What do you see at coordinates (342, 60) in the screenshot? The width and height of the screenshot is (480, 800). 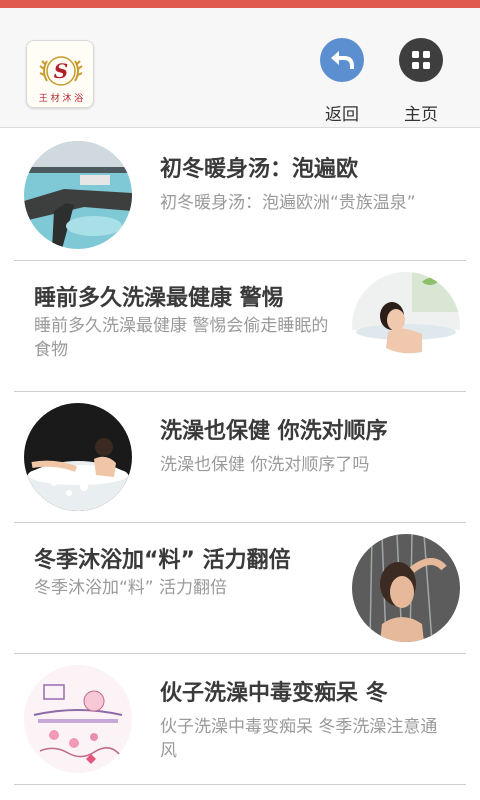 I see `back-arrow-icon` at bounding box center [342, 60].